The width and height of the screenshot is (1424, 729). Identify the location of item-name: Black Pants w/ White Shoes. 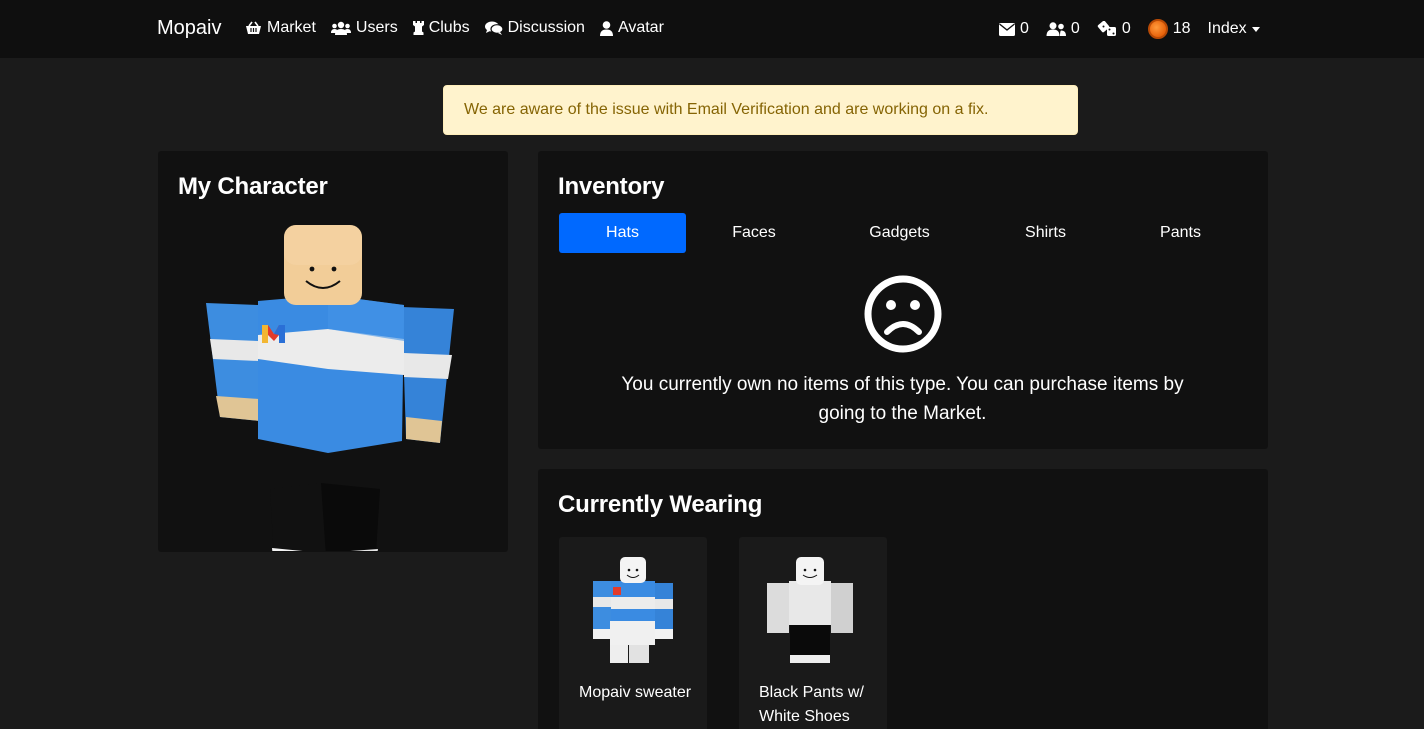
(811, 704).